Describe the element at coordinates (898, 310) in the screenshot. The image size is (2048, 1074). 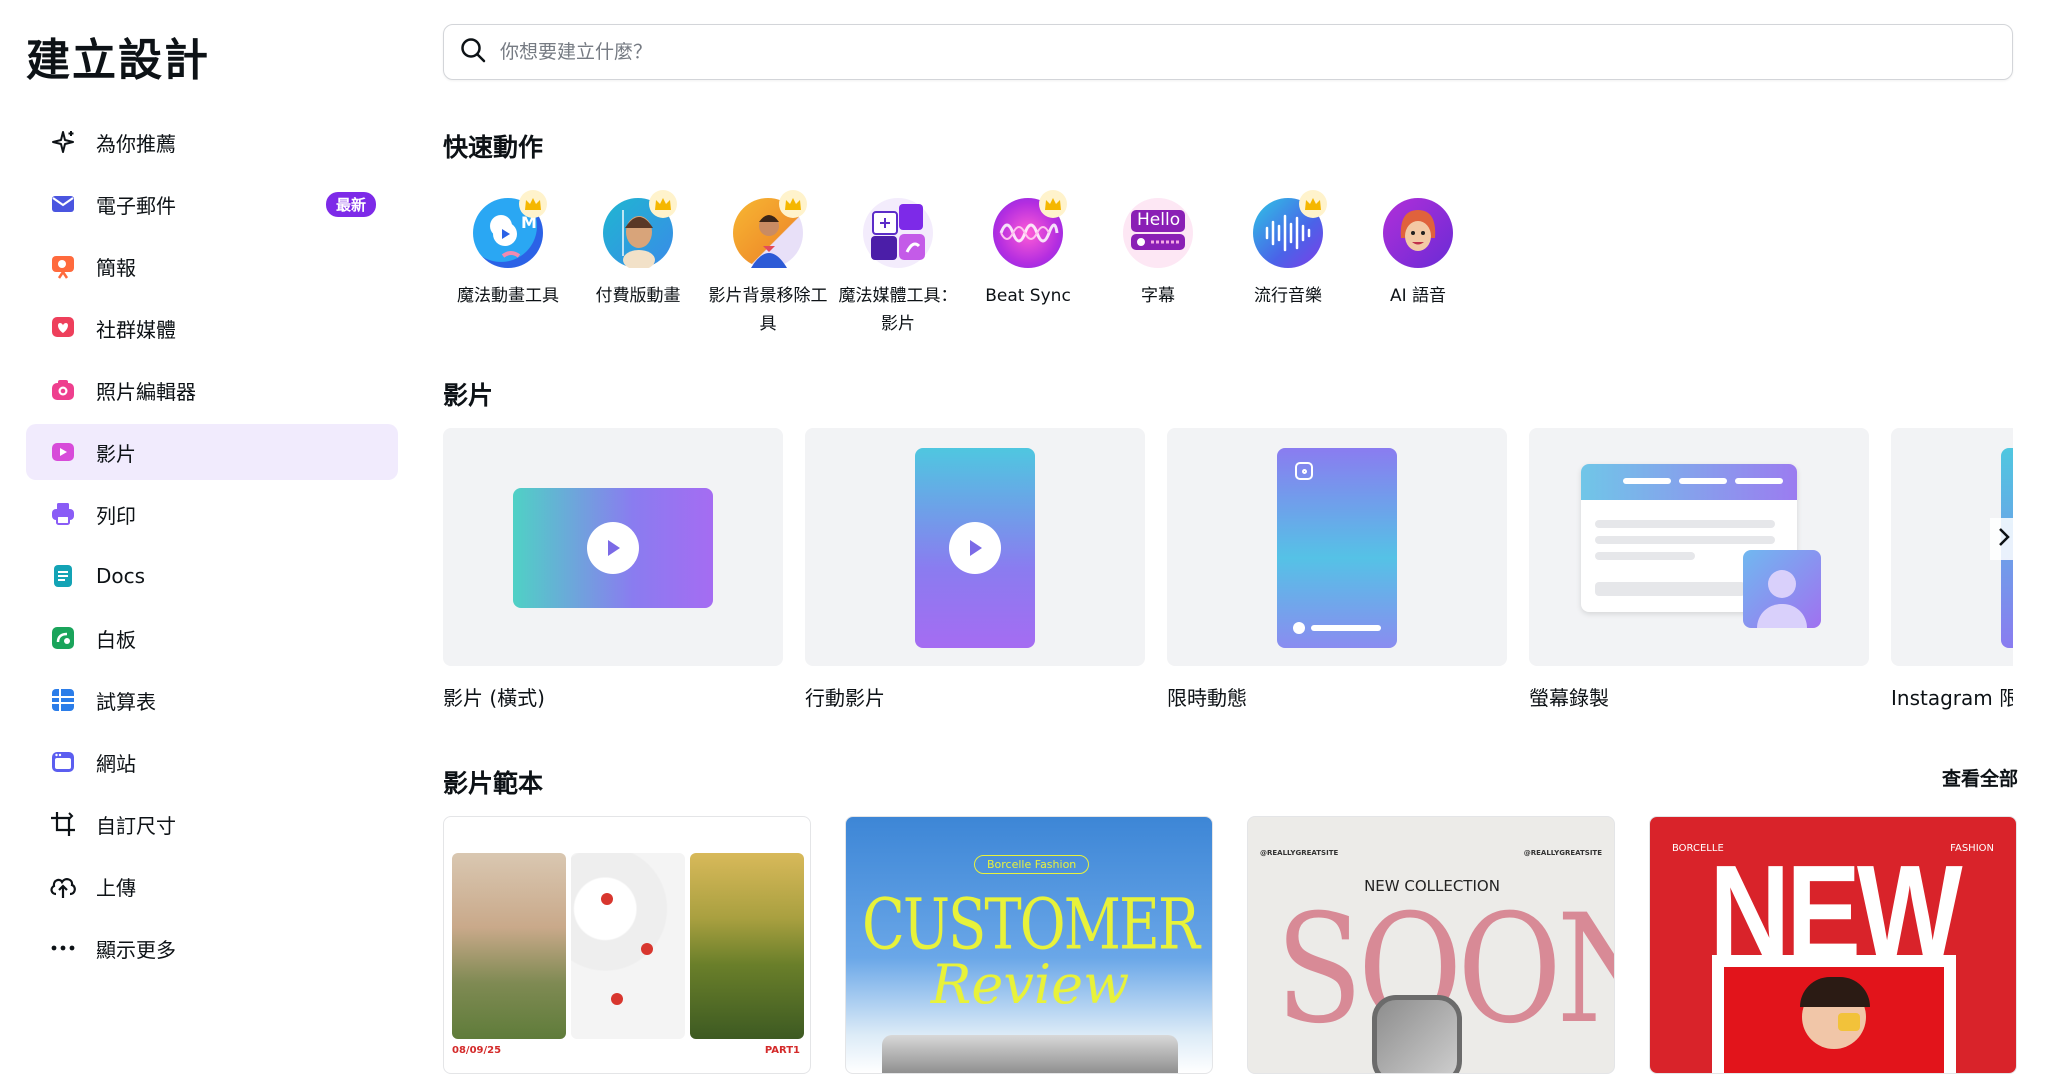
I see `quick-action-label: 魔法媒體工具：影片` at that location.